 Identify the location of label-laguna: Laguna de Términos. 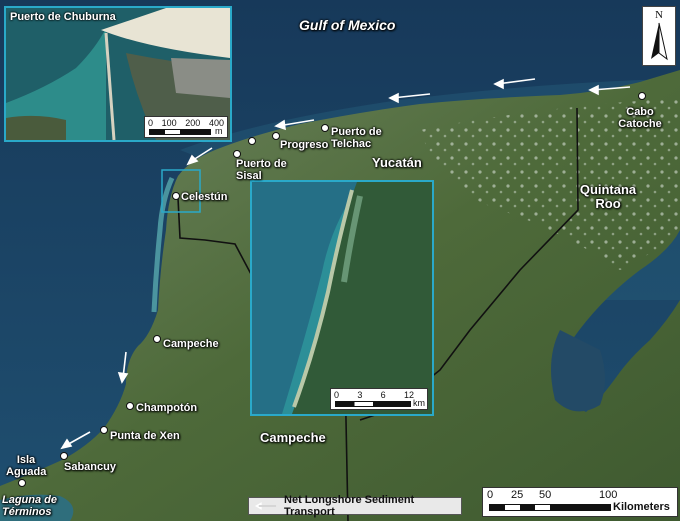
(30, 506).